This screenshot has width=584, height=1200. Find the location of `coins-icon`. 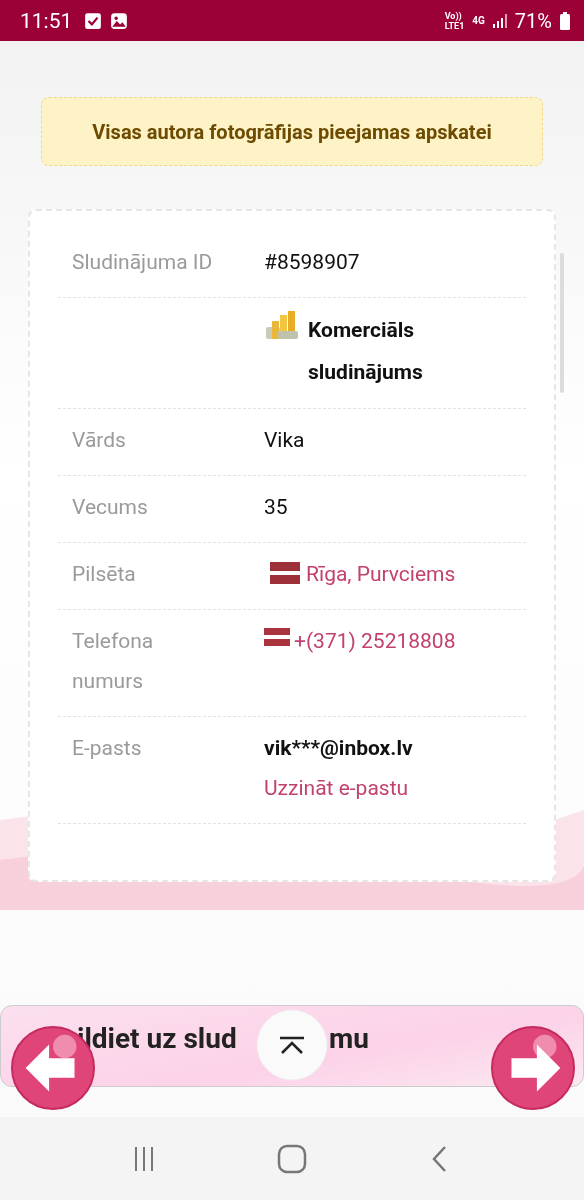

coins-icon is located at coordinates (282, 325).